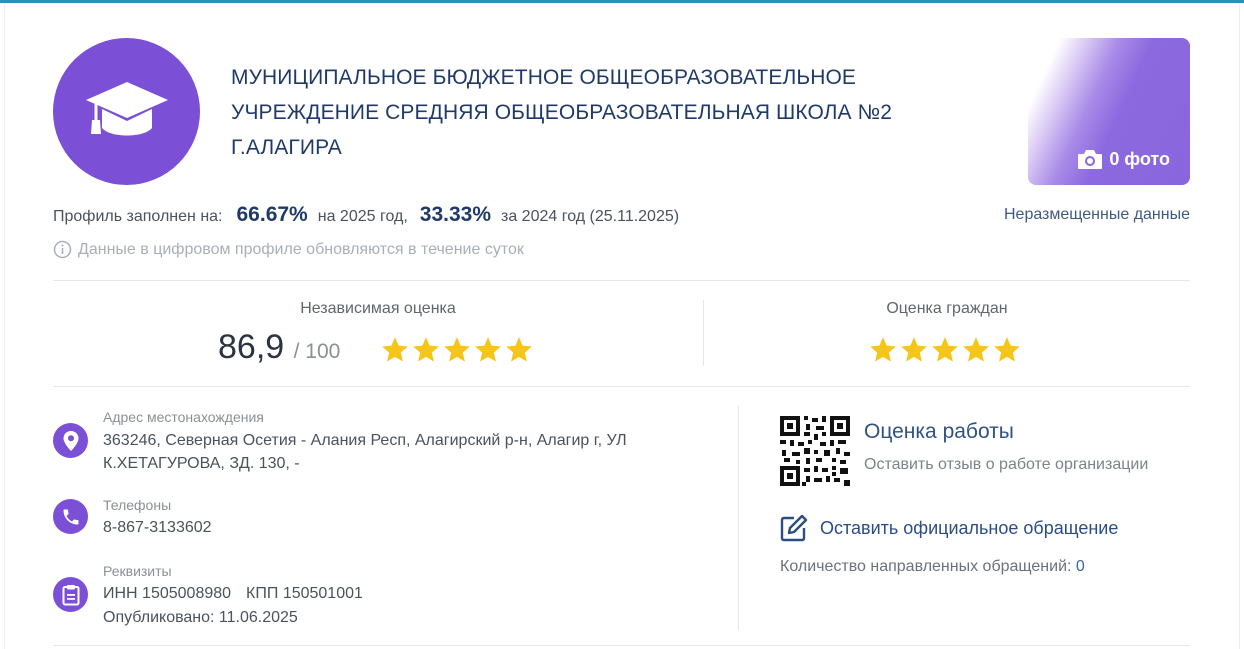 The height and width of the screenshot is (649, 1244). What do you see at coordinates (126, 108) in the screenshot?
I see `graduation-cap-icon` at bounding box center [126, 108].